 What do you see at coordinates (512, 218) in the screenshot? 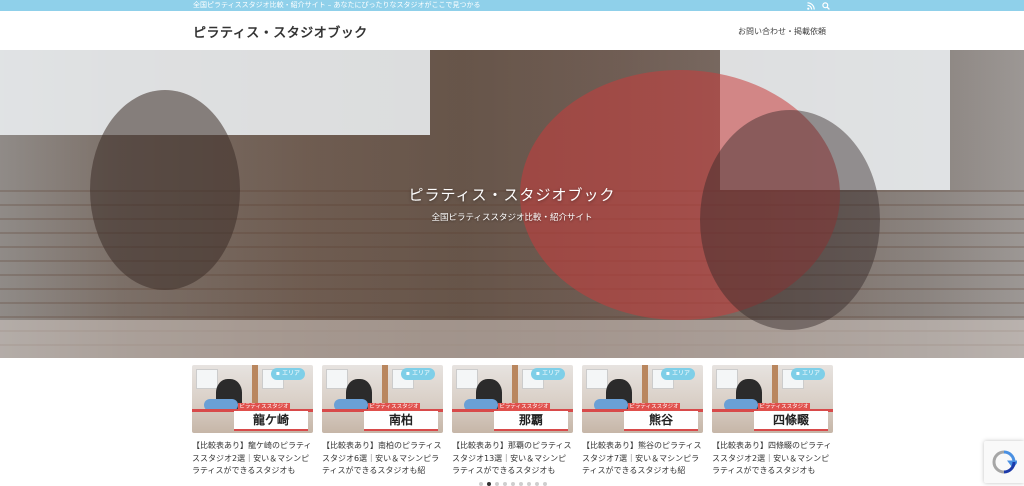
I see `hero-subtitle: 全国ピラティススタジオ比較・紹介サイト` at bounding box center [512, 218].